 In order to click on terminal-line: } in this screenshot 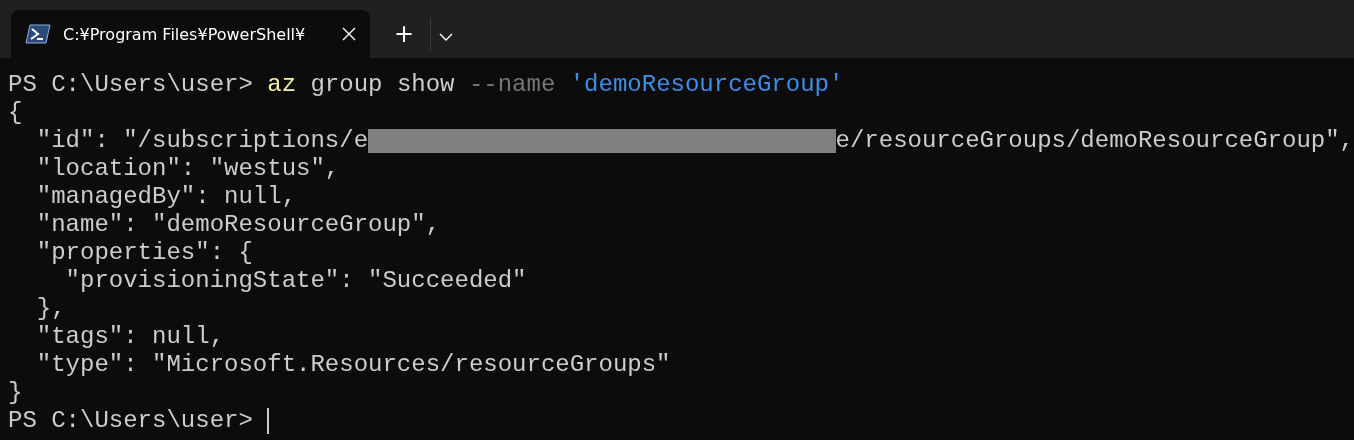, I will do `click(16, 393)`.